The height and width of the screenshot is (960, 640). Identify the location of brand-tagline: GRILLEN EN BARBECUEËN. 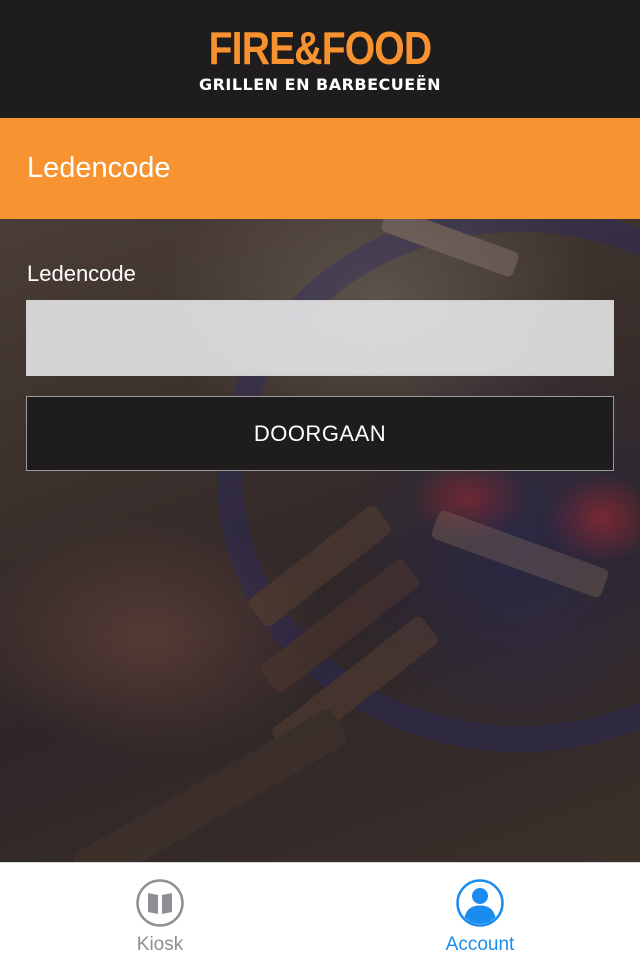
(320, 84).